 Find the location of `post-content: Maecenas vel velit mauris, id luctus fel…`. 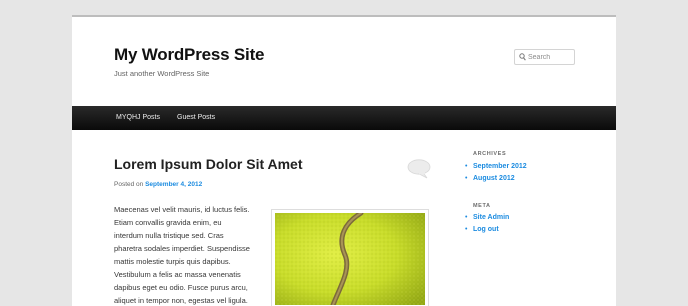

post-content: Maecenas vel velit mauris, id luctus fel… is located at coordinates (194, 254).